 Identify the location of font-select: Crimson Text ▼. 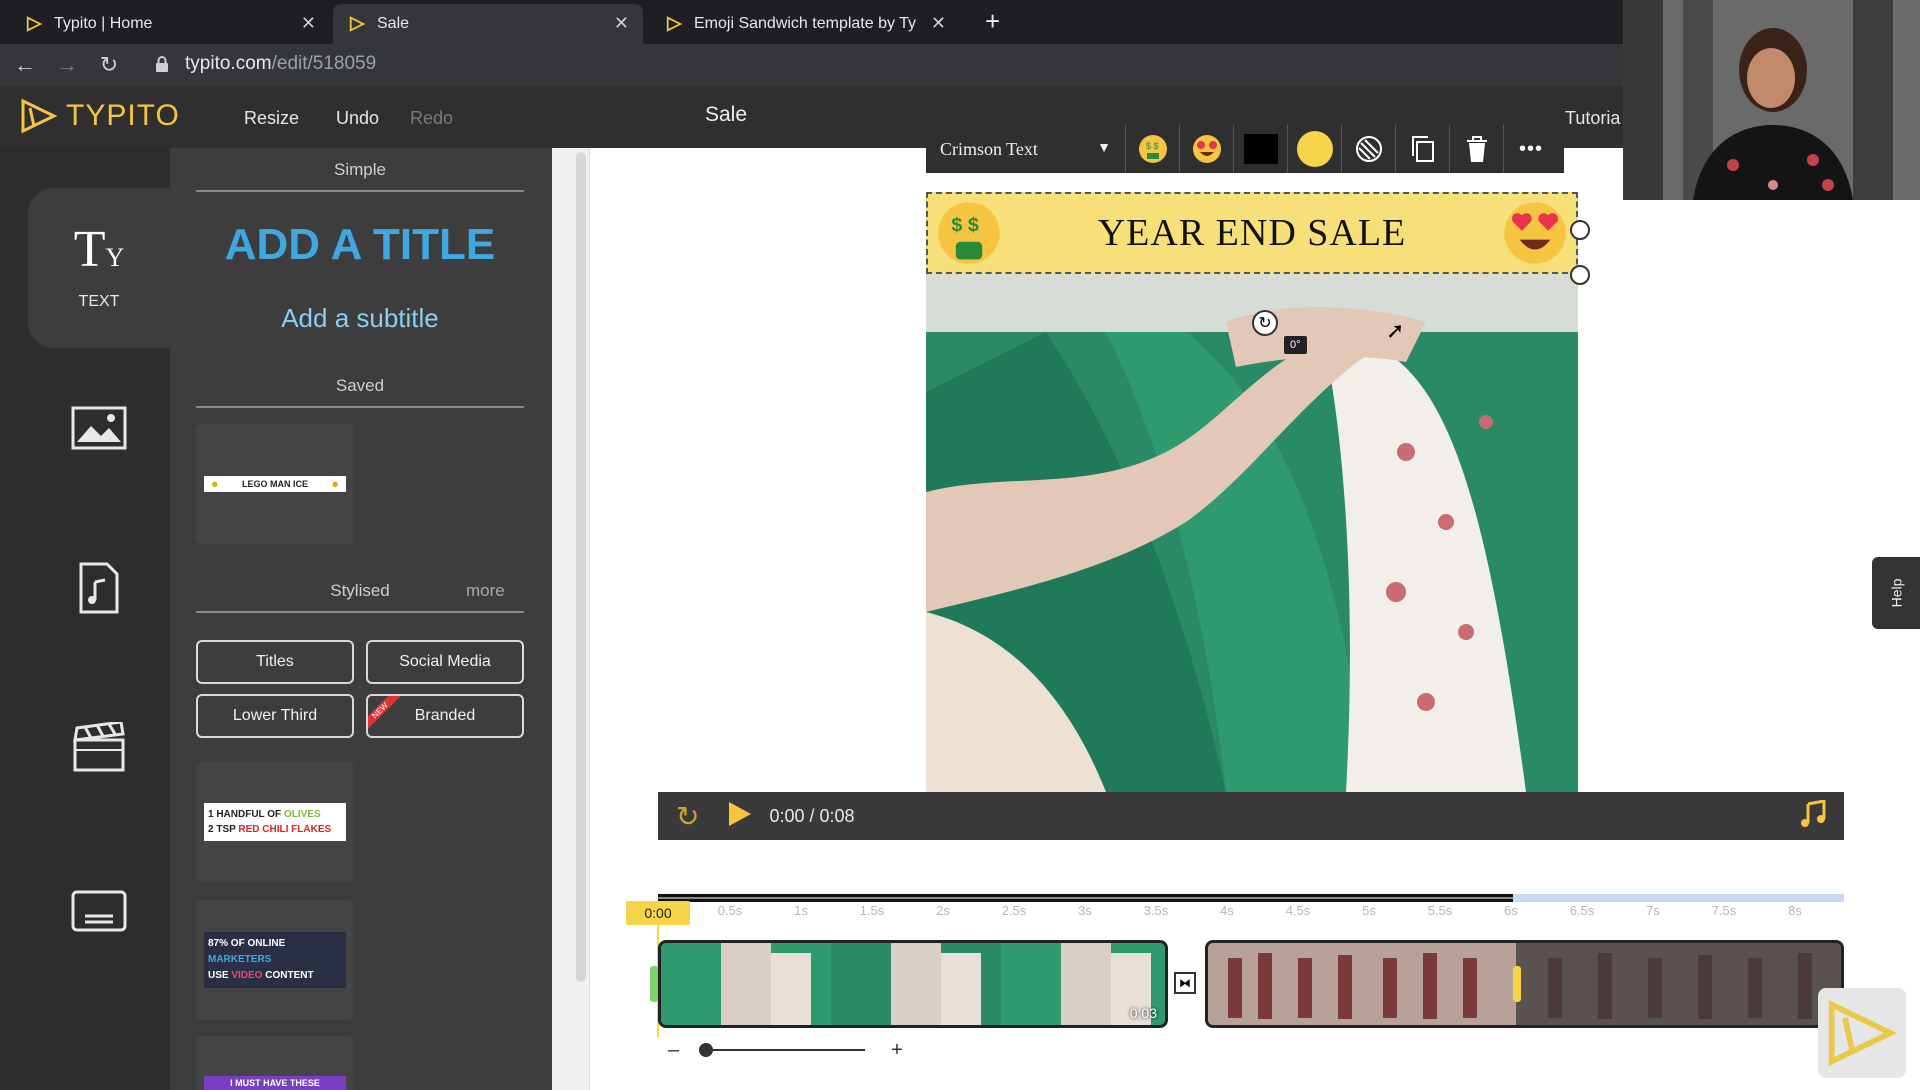
(1026, 149).